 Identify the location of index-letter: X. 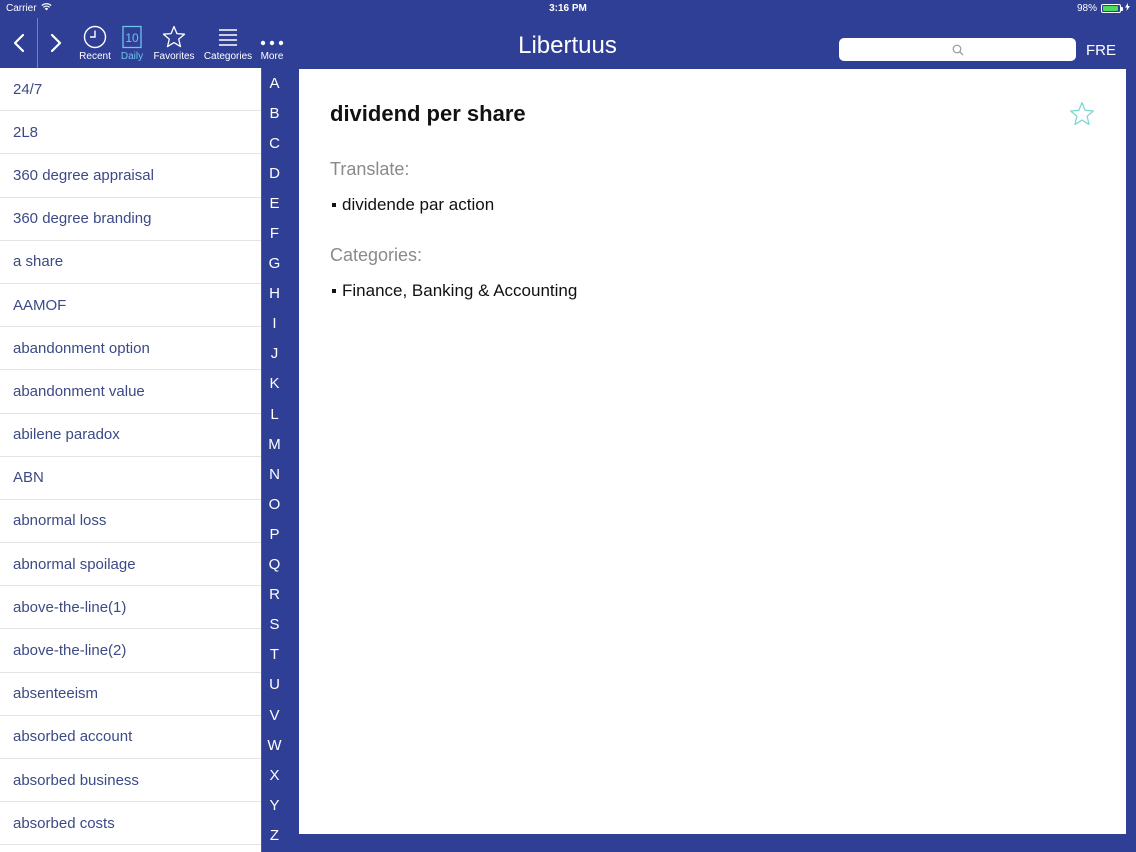
(274, 775).